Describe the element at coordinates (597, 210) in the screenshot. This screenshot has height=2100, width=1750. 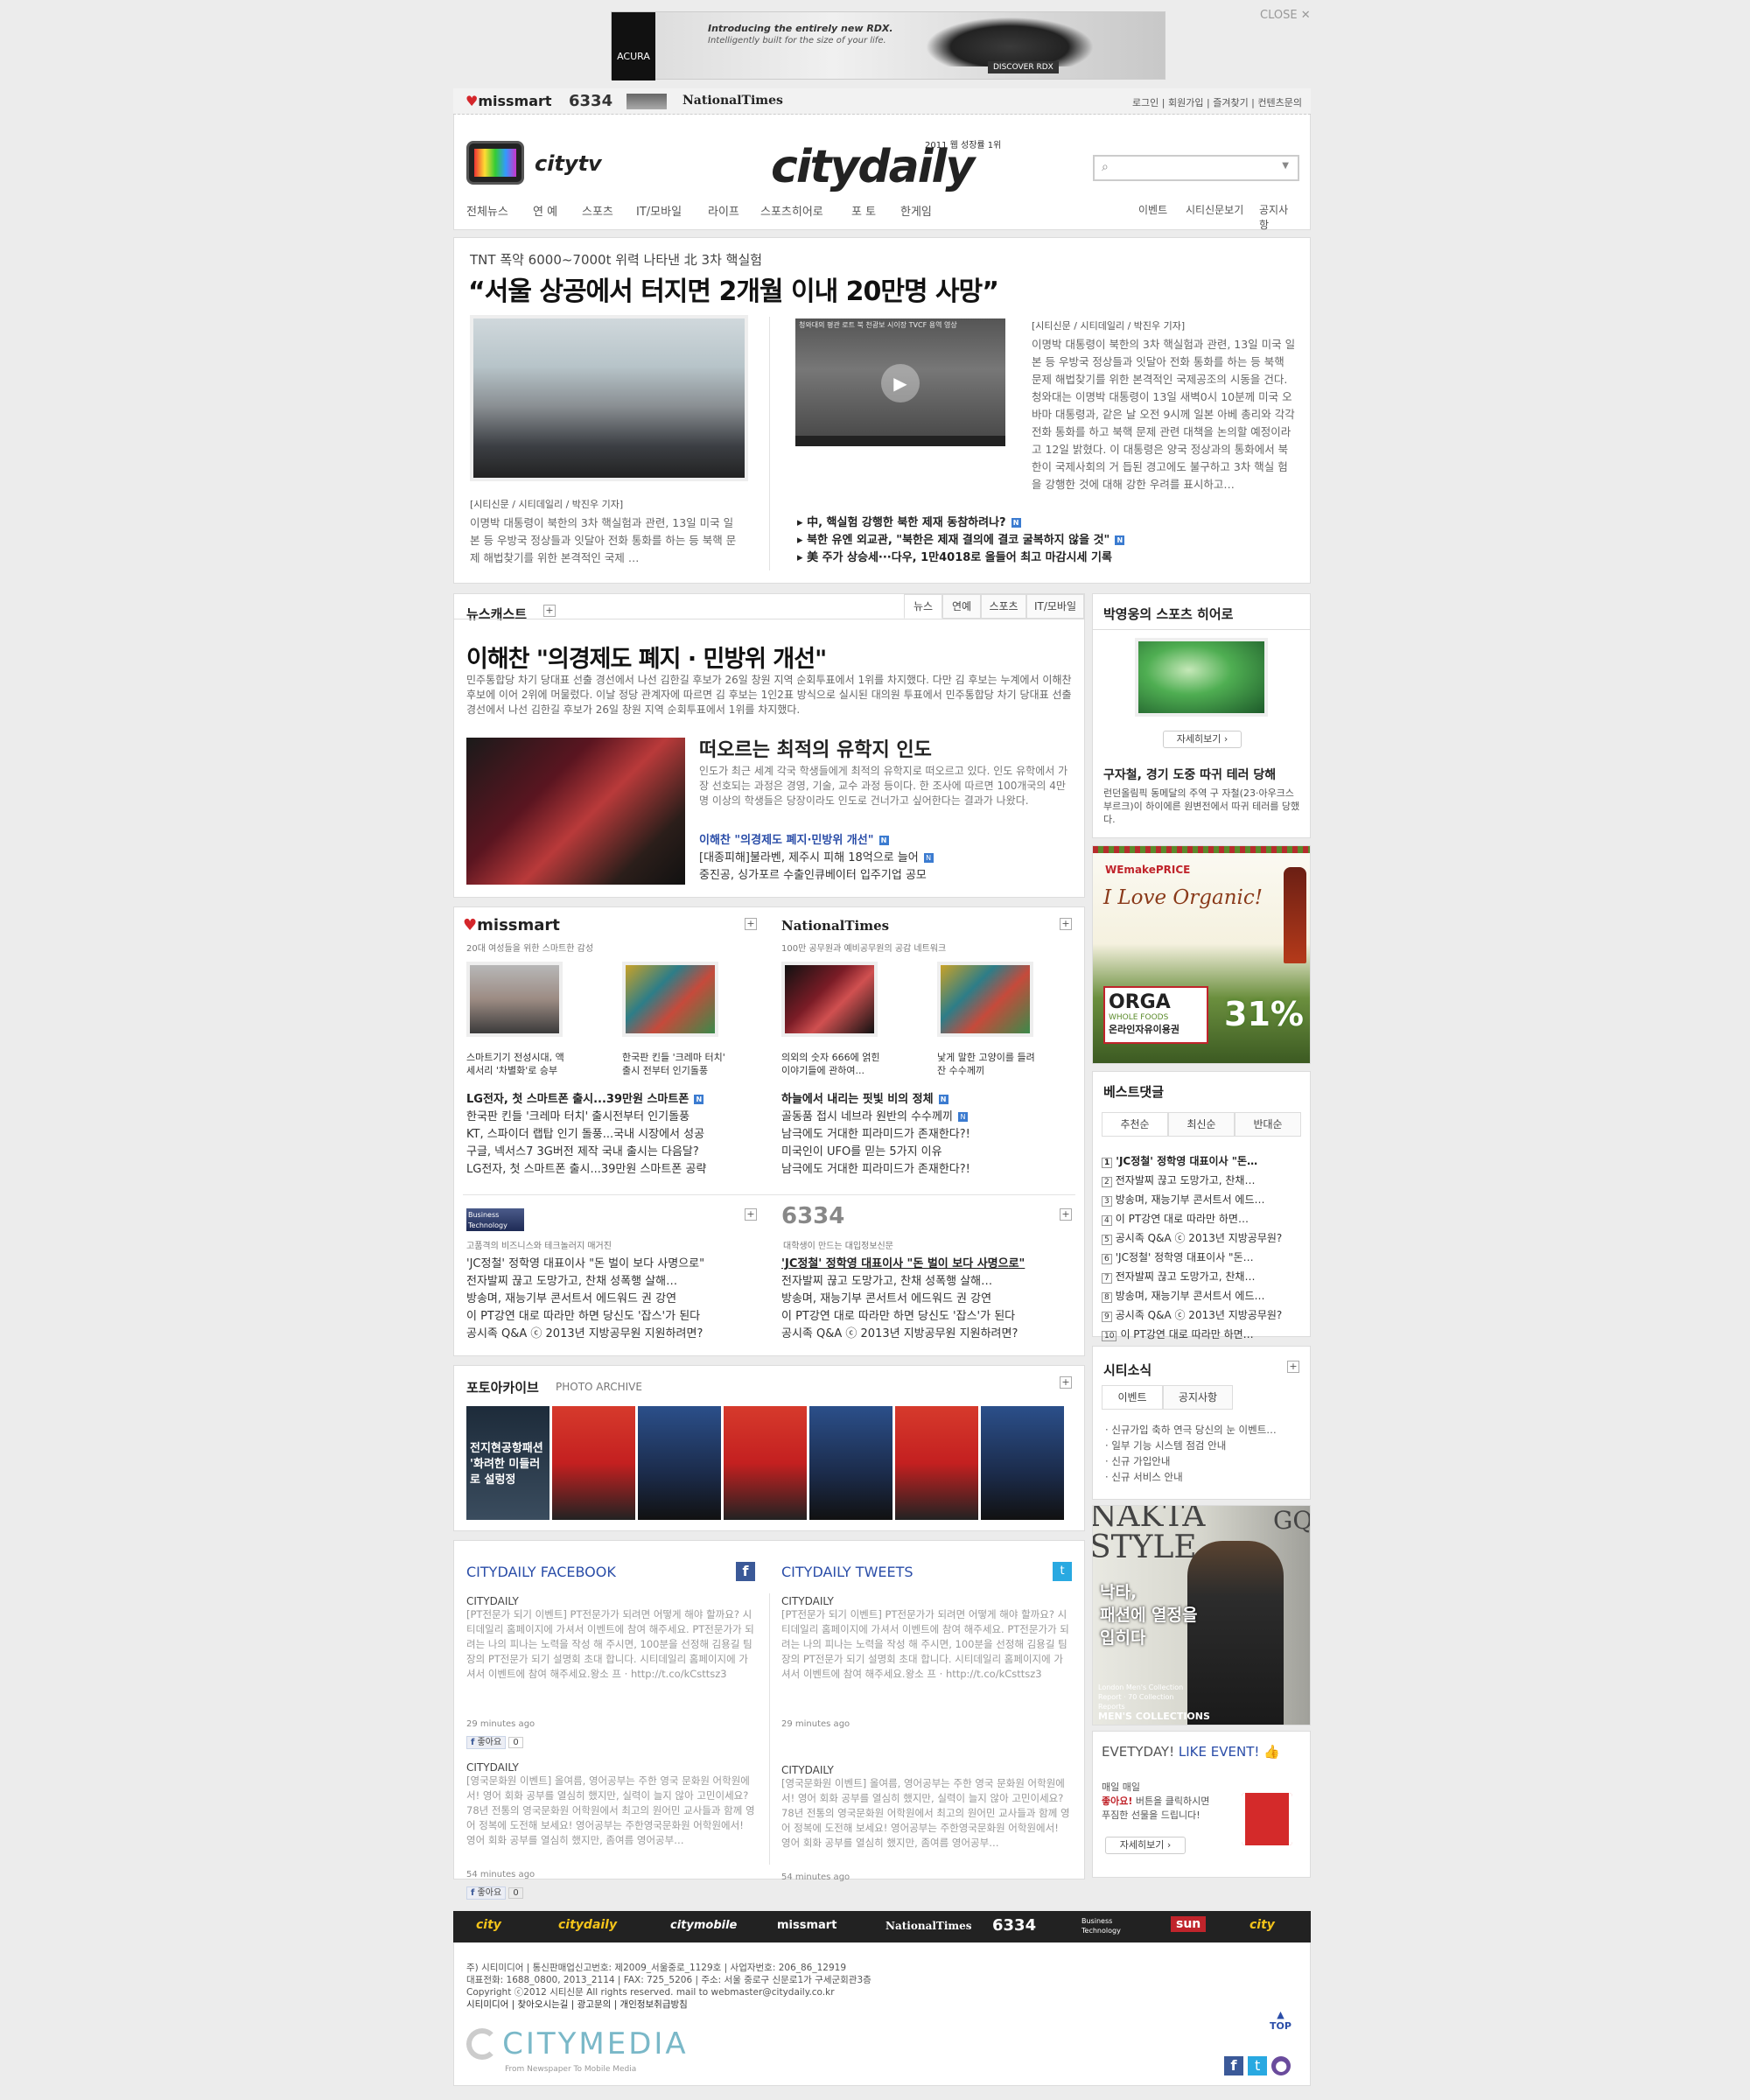
I see `nav-sports: 스포츠` at that location.